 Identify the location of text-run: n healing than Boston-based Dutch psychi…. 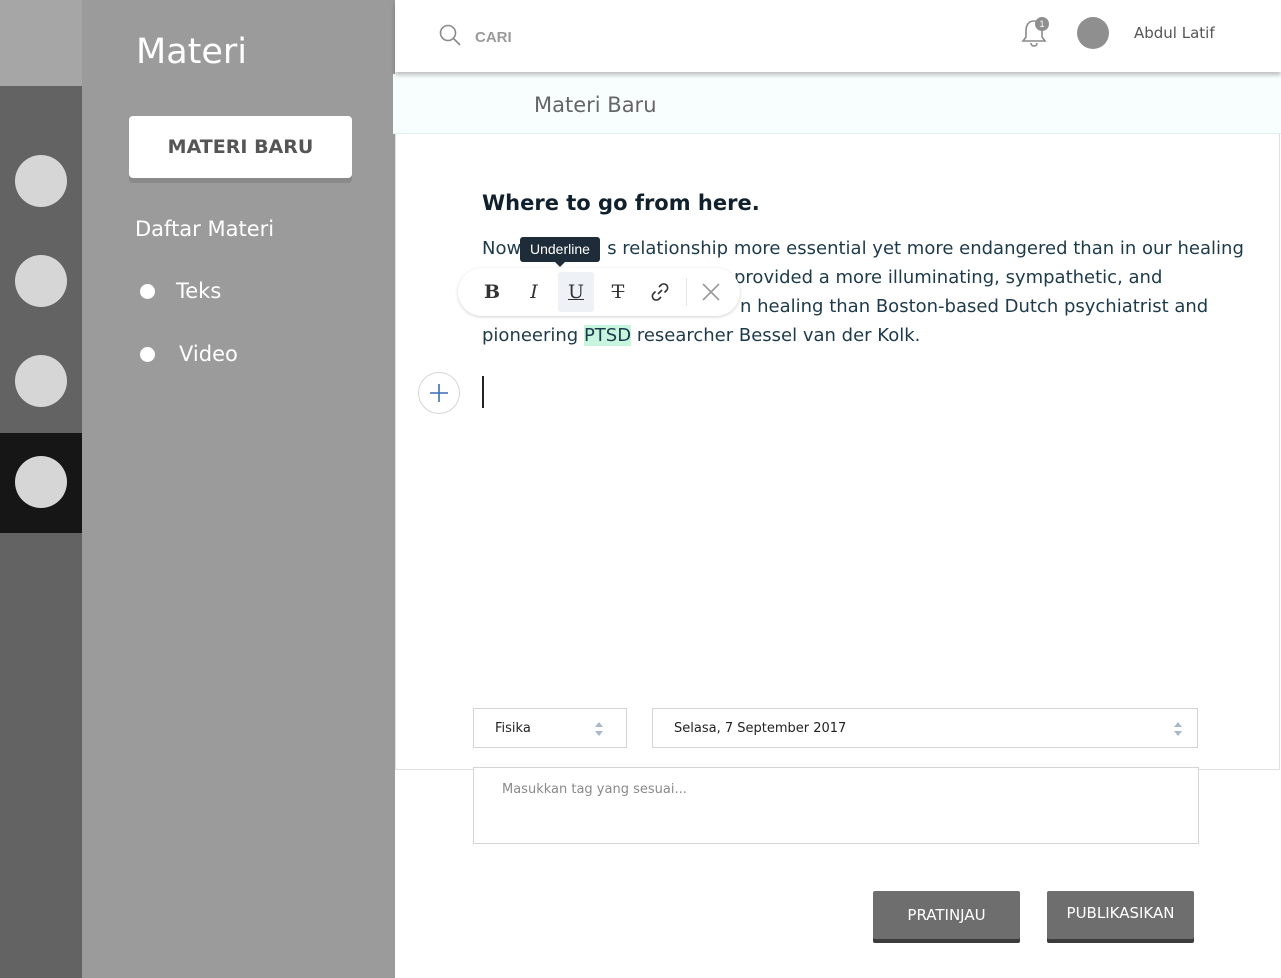
(974, 306).